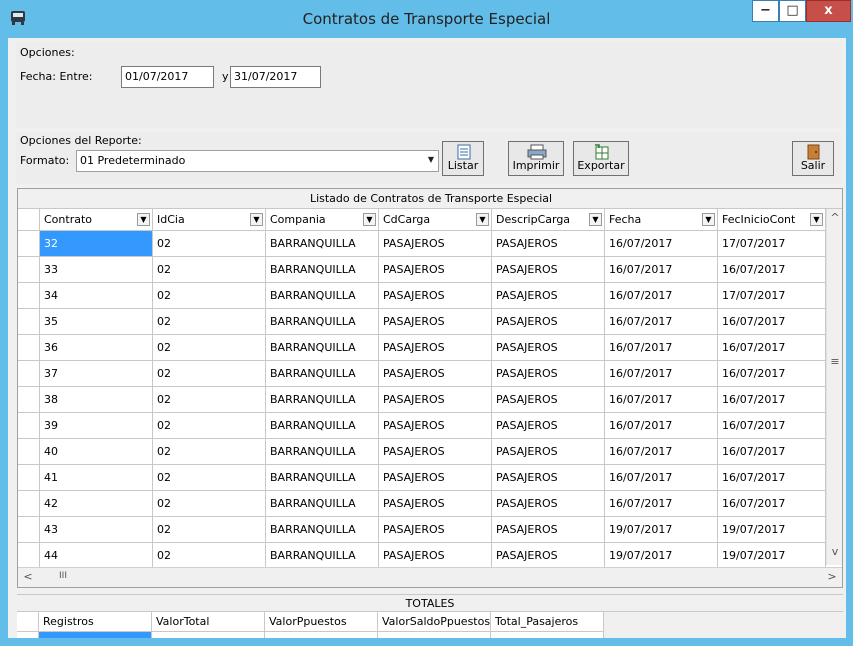 The width and height of the screenshot is (853, 646). I want to click on table-cell: 41, so click(96, 478).